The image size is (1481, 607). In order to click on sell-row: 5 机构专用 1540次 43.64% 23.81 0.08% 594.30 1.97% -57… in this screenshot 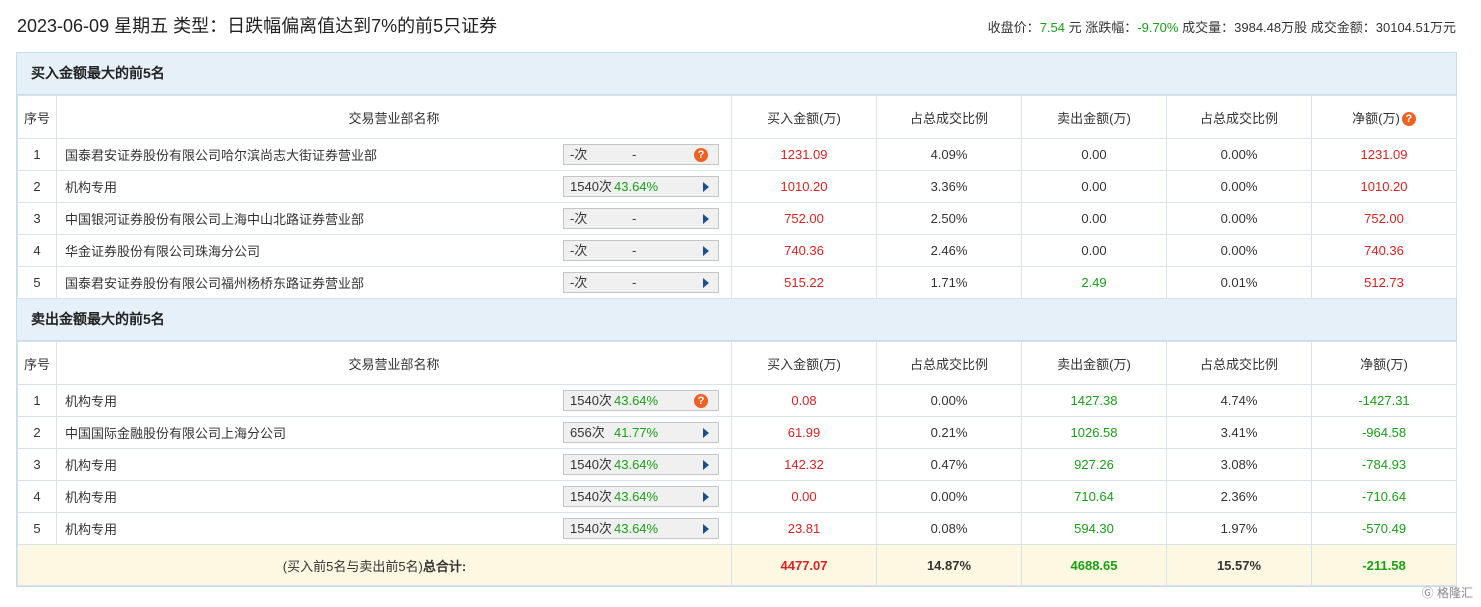, I will do `click(737, 528)`.